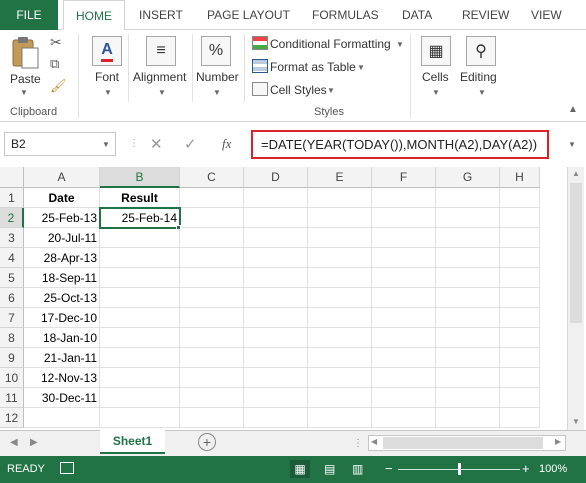 The height and width of the screenshot is (483, 586). I want to click on cell-h1, so click(520, 198).